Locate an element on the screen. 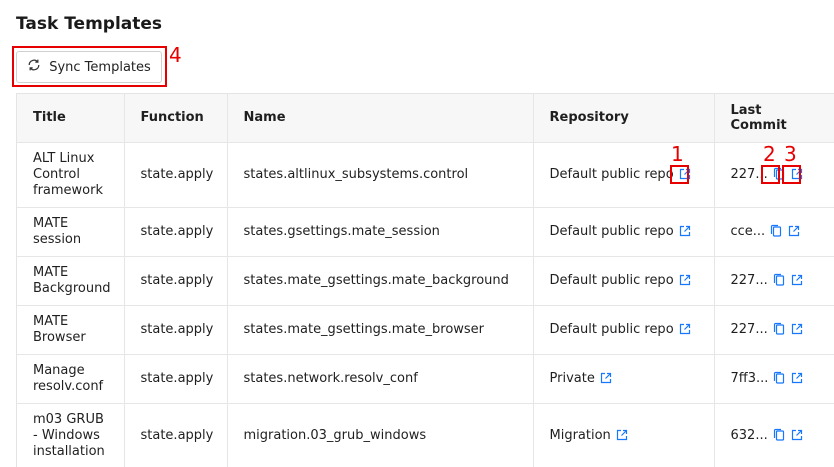  sync-templates-button: Sync Templates is located at coordinates (89, 67).